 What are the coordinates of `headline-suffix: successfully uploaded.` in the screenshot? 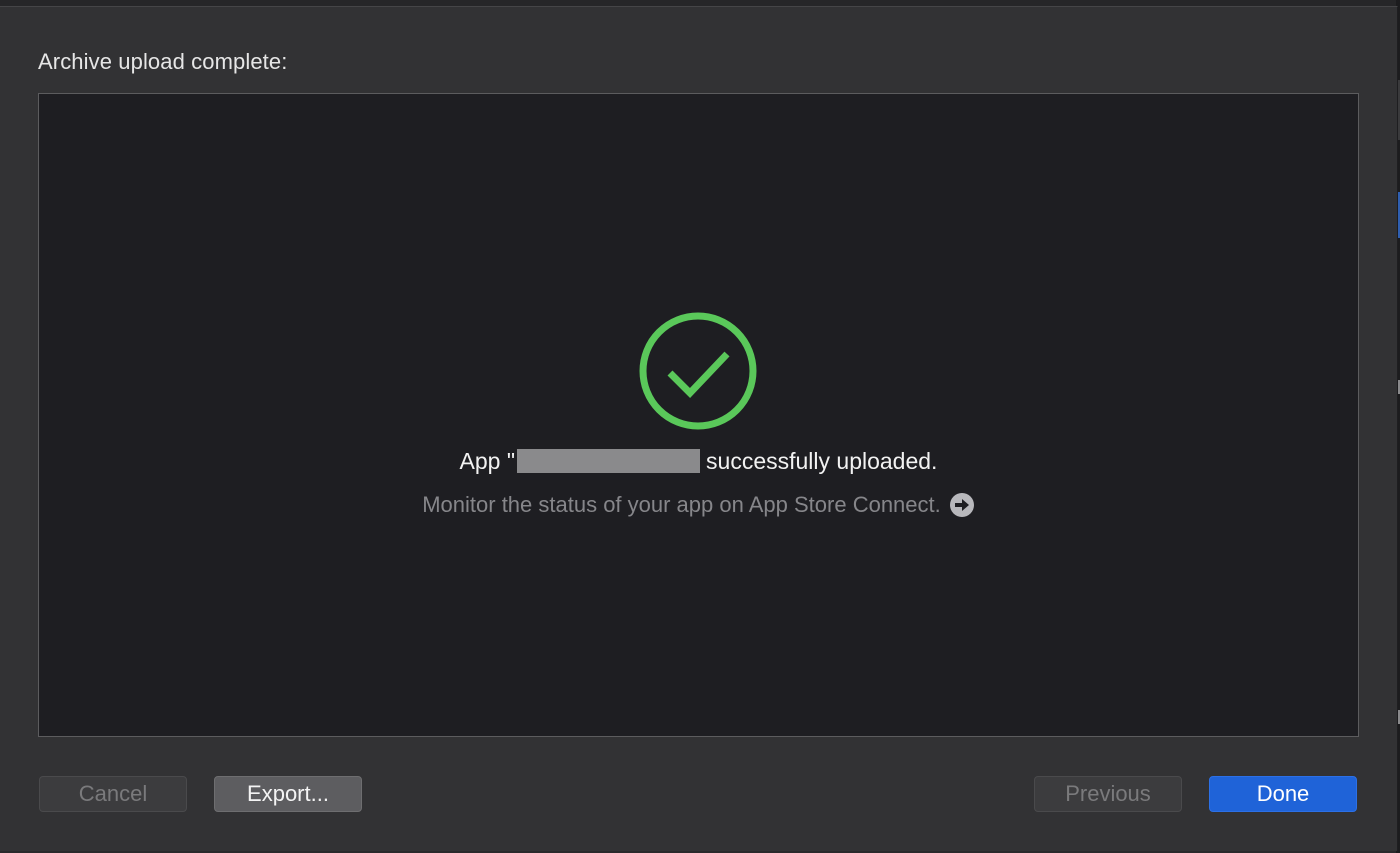 It's located at (822, 461).